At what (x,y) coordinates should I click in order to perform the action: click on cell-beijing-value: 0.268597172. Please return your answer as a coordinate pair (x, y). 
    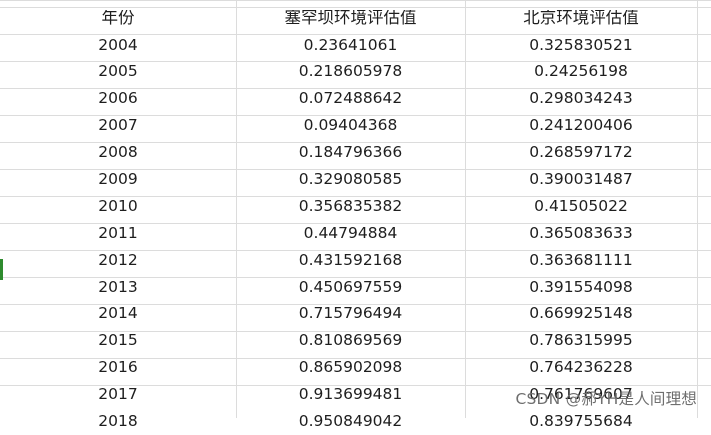
    Looking at the image, I should click on (581, 153).